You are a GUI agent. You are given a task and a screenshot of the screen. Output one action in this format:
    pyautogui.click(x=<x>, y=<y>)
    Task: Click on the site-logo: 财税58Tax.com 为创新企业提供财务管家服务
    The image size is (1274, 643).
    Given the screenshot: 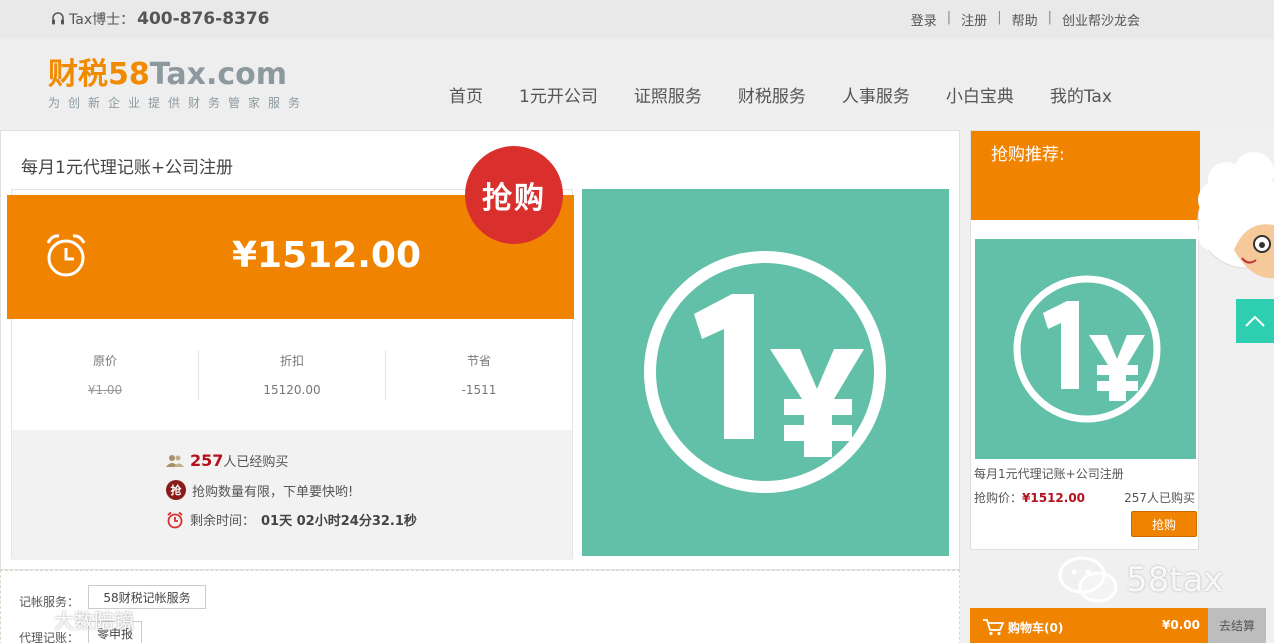 What is the action you would take?
    pyautogui.click(x=178, y=84)
    